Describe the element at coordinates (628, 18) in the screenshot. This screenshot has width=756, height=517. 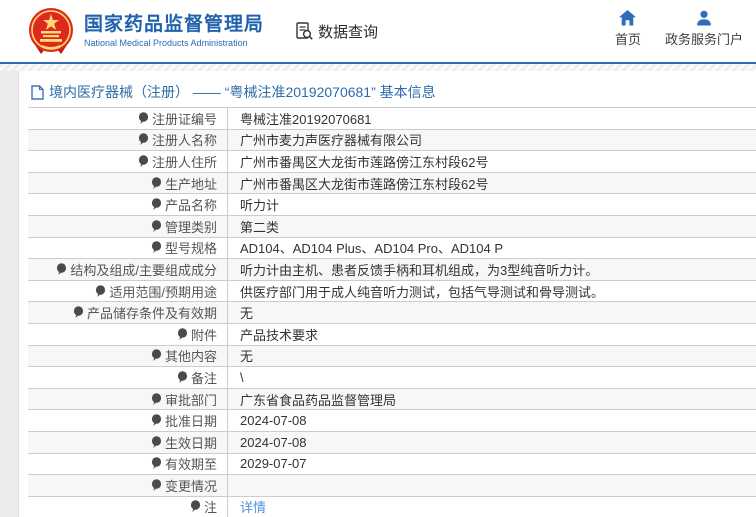
I see `home-icon` at that location.